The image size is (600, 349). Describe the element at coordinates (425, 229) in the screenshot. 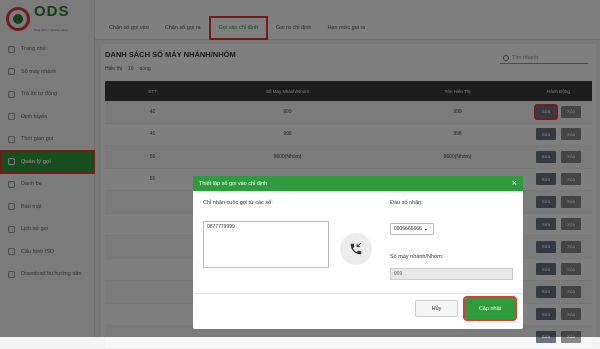

I see `chevron-down-icon: ▾` at that location.